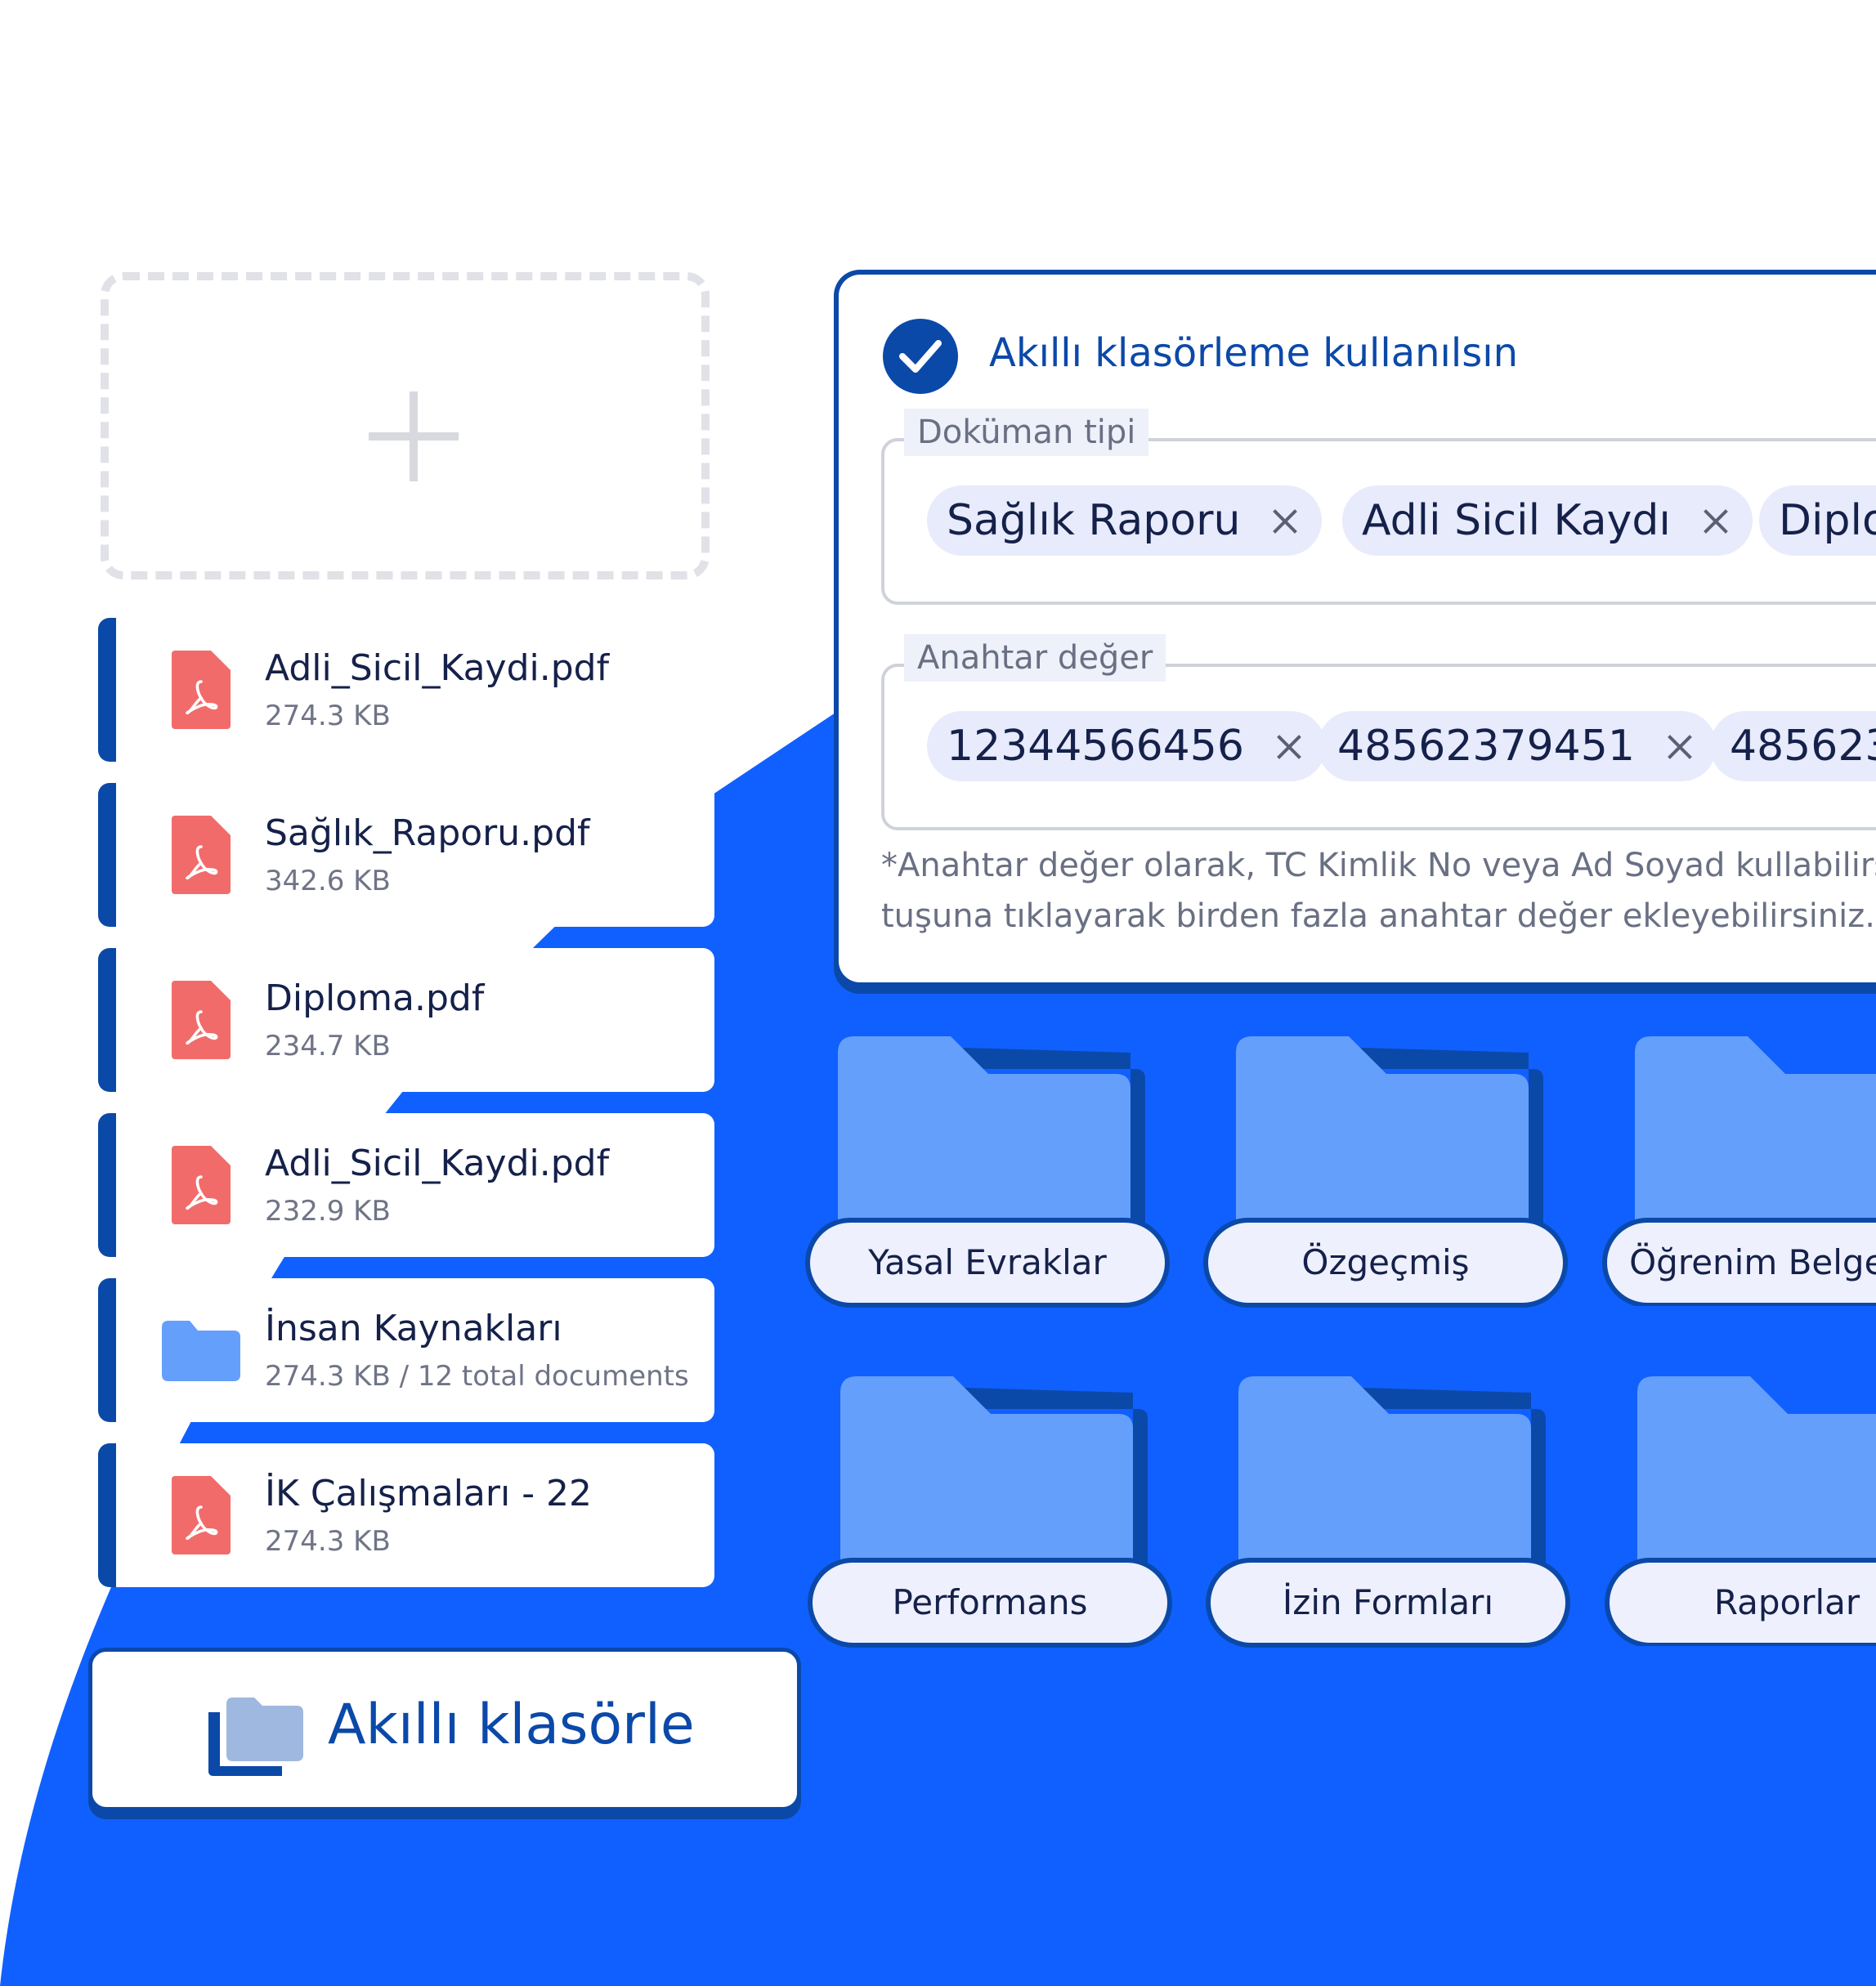  What do you see at coordinates (987, 1263) in the screenshot?
I see `folder-label: Yasal Evraklar` at bounding box center [987, 1263].